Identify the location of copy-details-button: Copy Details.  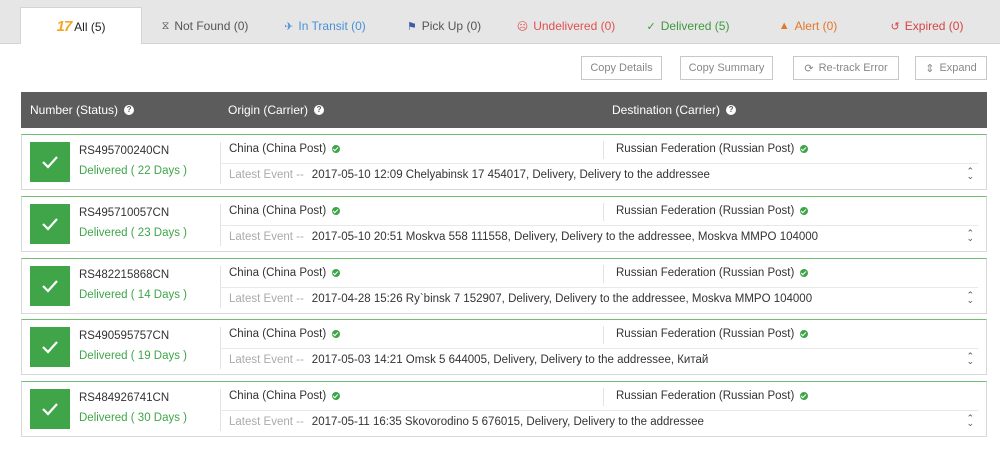
(621, 68).